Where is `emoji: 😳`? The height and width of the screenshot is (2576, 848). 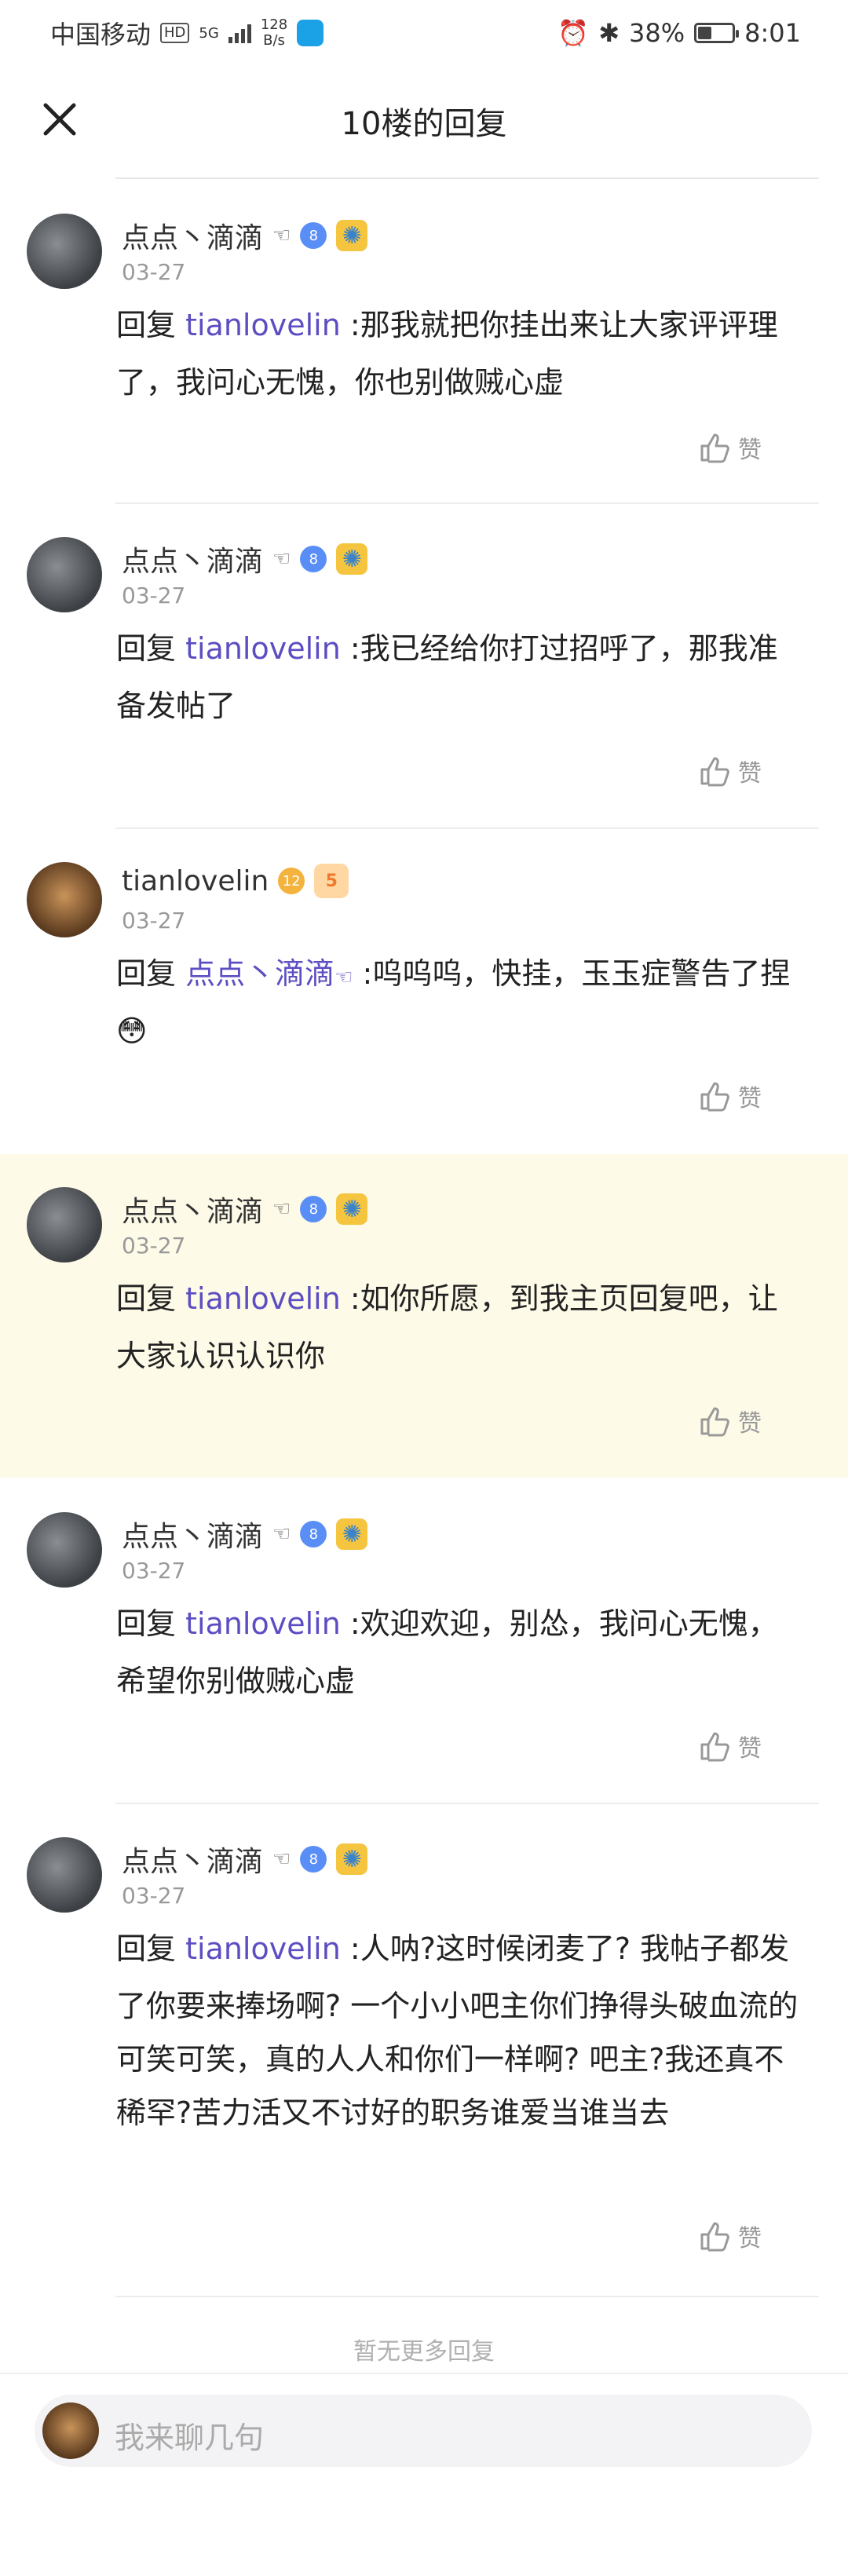 emoji: 😳 is located at coordinates (132, 1031).